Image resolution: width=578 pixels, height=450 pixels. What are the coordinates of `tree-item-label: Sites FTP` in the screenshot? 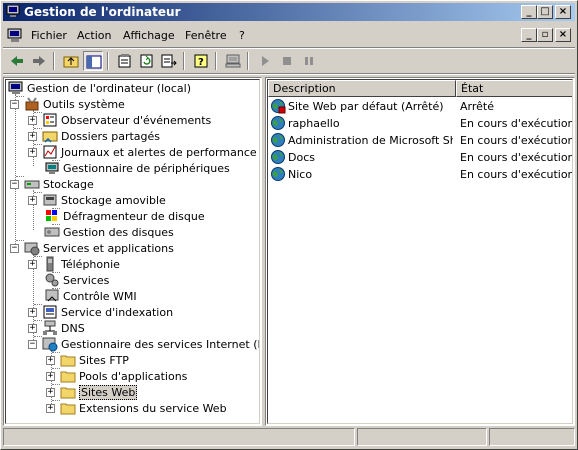 It's located at (104, 360).